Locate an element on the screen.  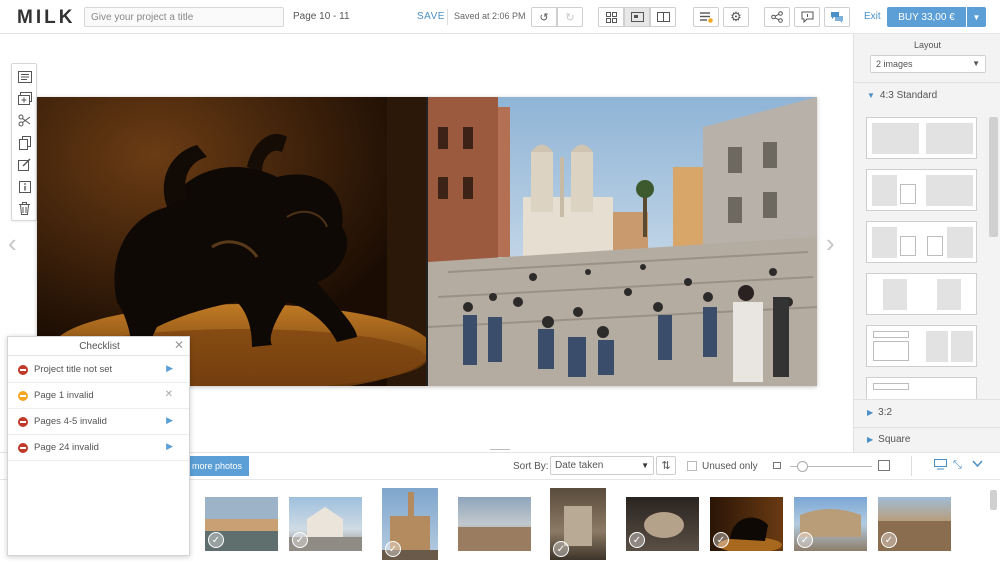
section-square: ▶ Square is located at coordinates (888, 439).